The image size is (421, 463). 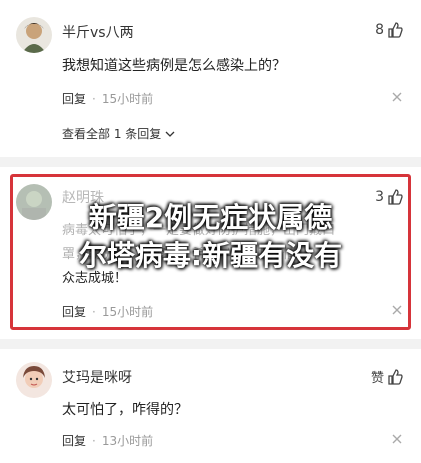 What do you see at coordinates (127, 441) in the screenshot?
I see `timestamp: 13小时前` at bounding box center [127, 441].